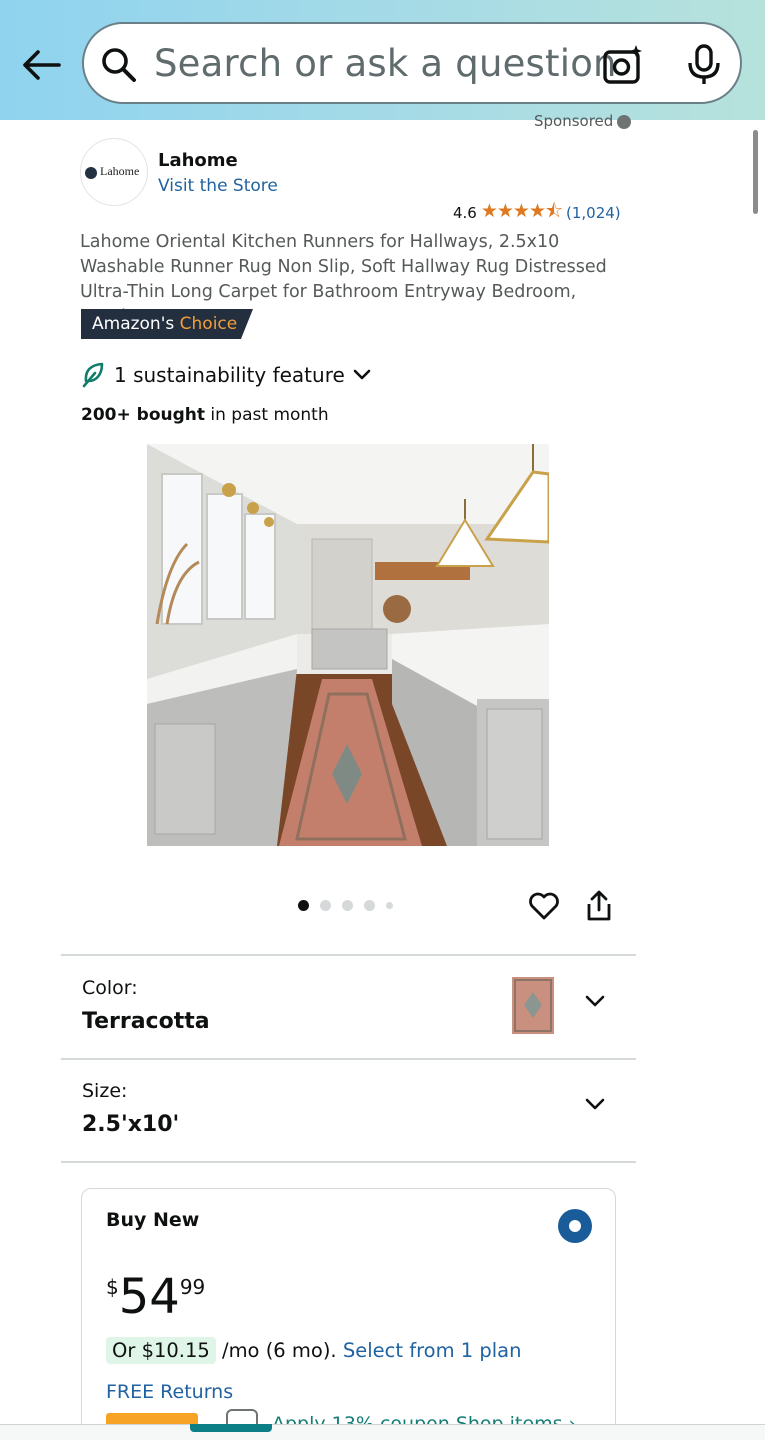  Describe the element at coordinates (583, 121) in the screenshot. I see `sponsored-label: Sponsored` at that location.